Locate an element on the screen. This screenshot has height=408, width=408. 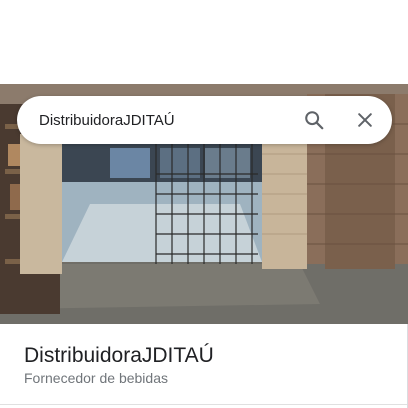
search-icon is located at coordinates (314, 120).